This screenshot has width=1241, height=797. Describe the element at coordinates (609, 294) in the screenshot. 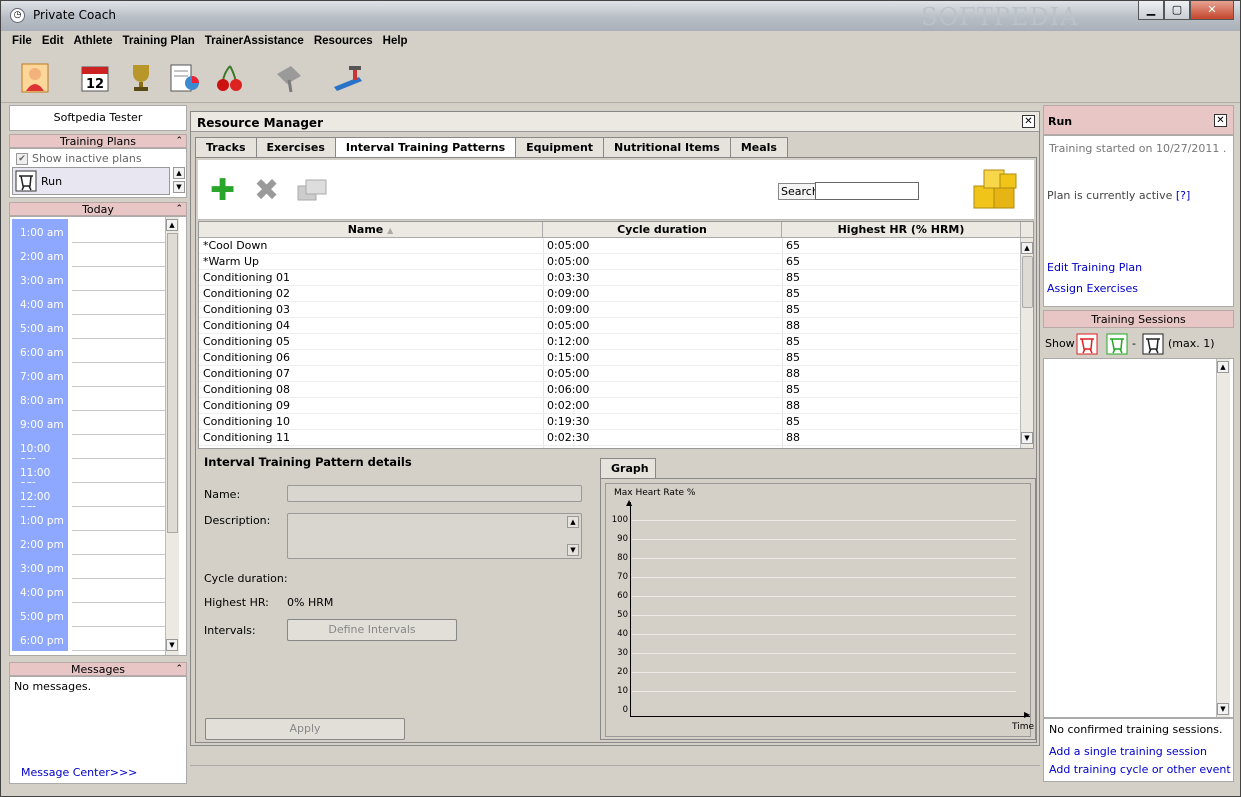

I see `table-row: Conditioning 02 0:09:00 85` at that location.